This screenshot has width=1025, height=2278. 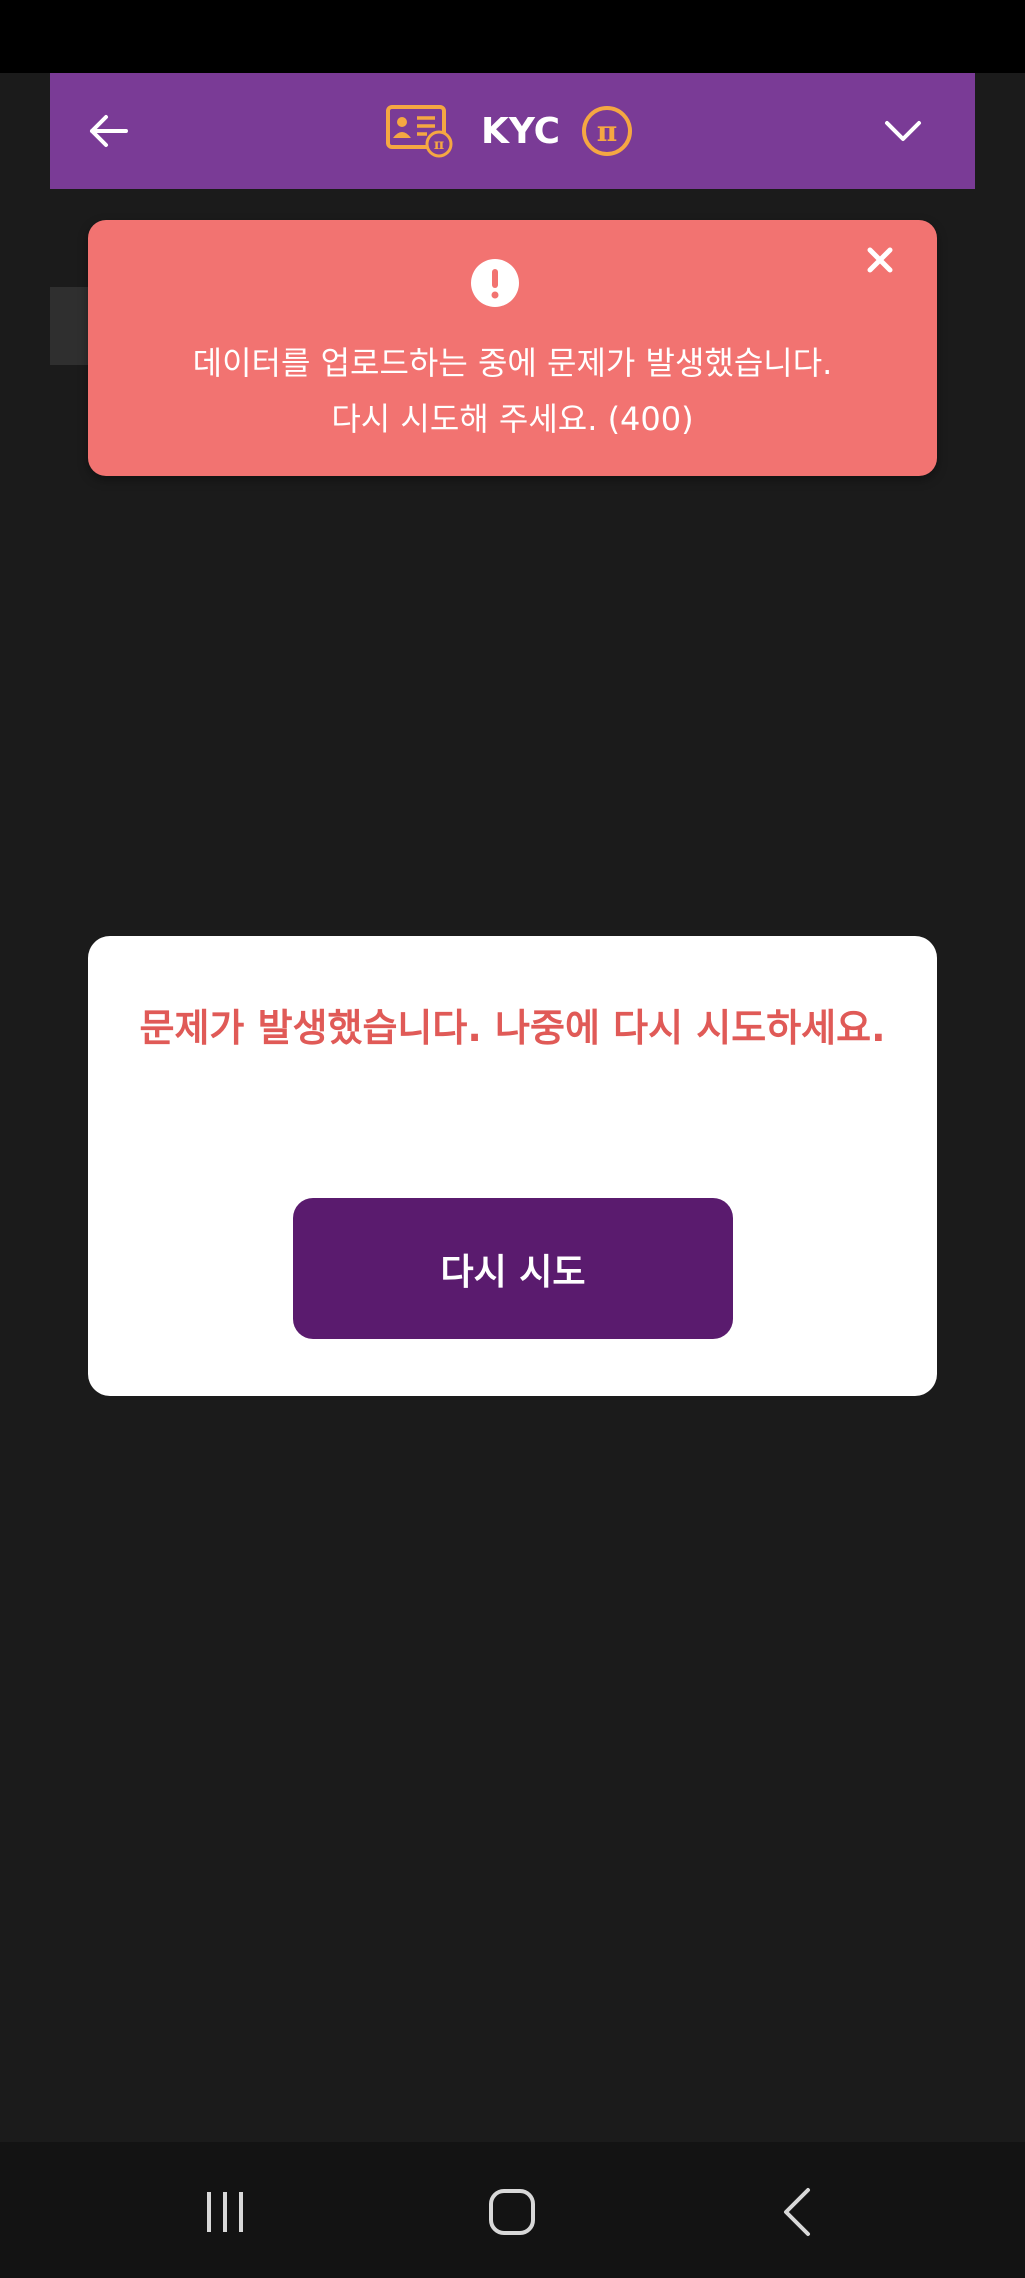 I want to click on toast-message-line-2: 다시 시도해 주세요. (400), so click(x=512, y=419).